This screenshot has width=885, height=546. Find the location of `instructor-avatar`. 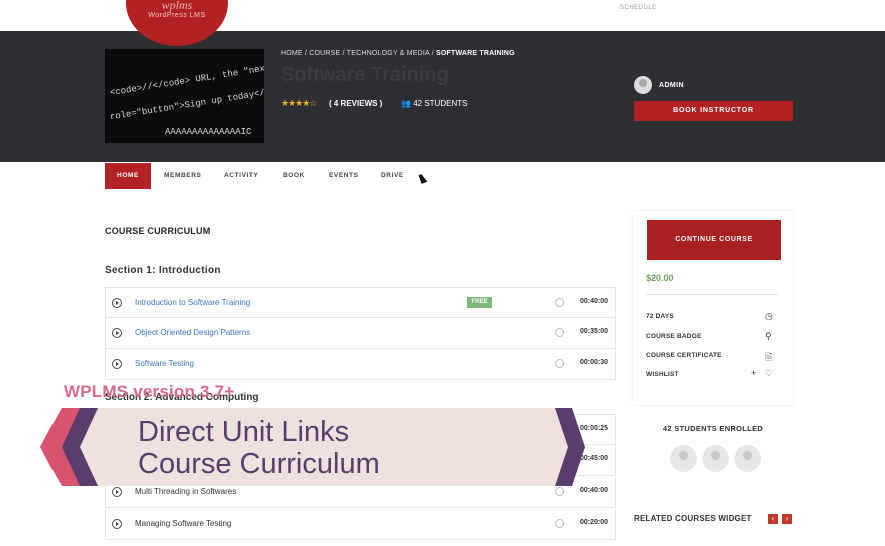

instructor-avatar is located at coordinates (643, 85).